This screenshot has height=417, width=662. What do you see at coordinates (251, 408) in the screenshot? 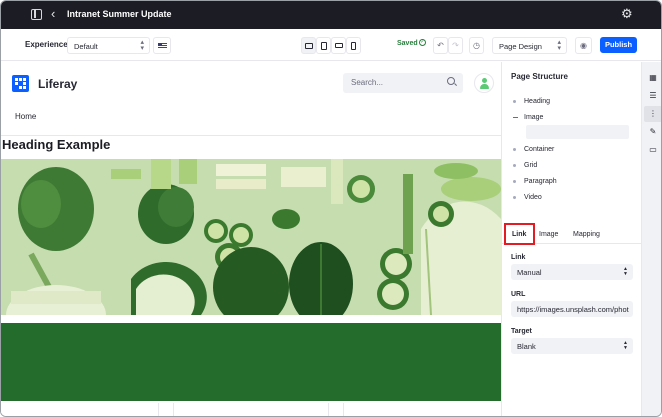
I see `grid-fragment` at bounding box center [251, 408].